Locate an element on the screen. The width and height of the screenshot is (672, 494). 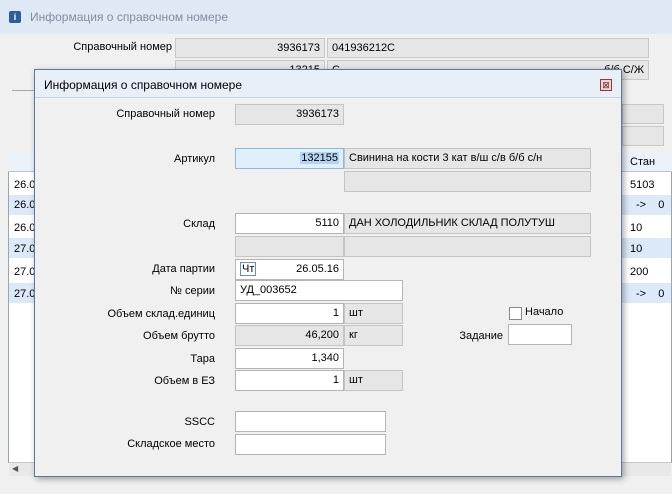
vol-ez-input: 1 is located at coordinates (289, 380).